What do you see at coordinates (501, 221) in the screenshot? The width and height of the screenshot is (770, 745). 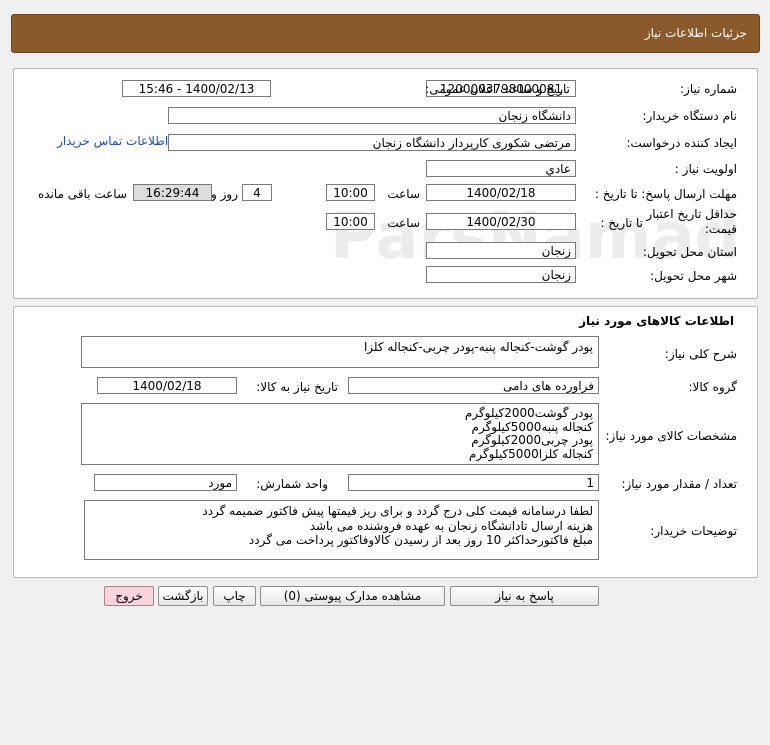 I see `validity-date-field: 1400/02/30` at bounding box center [501, 221].